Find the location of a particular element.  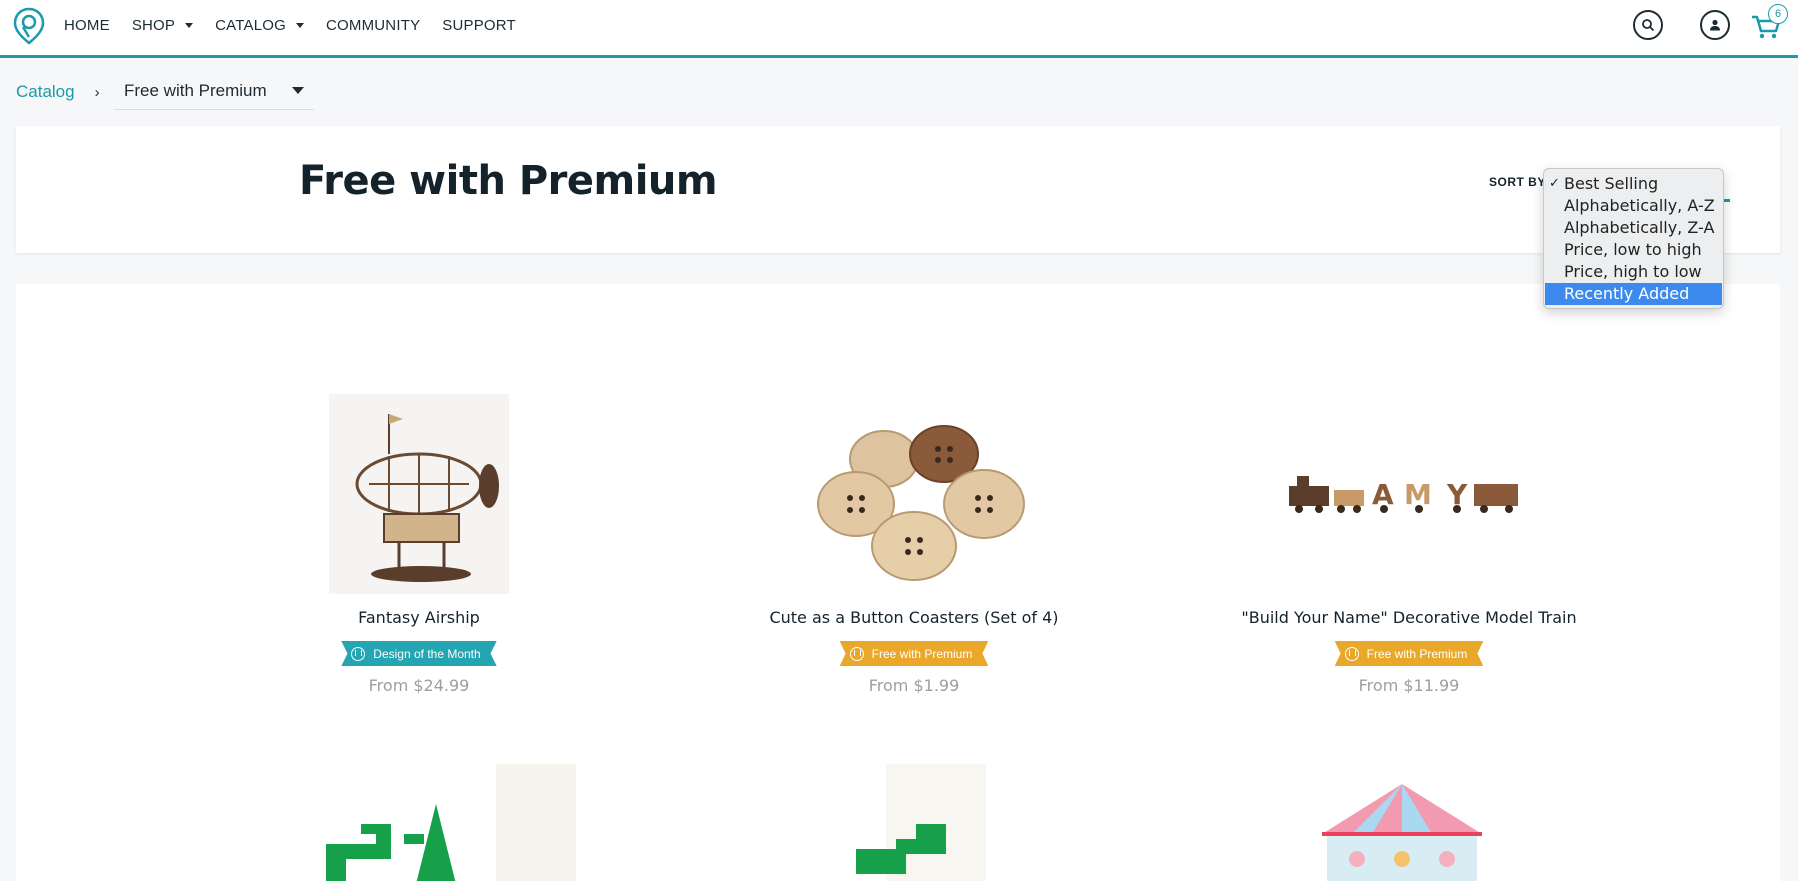

brand-logo-icon is located at coordinates (29, 26).